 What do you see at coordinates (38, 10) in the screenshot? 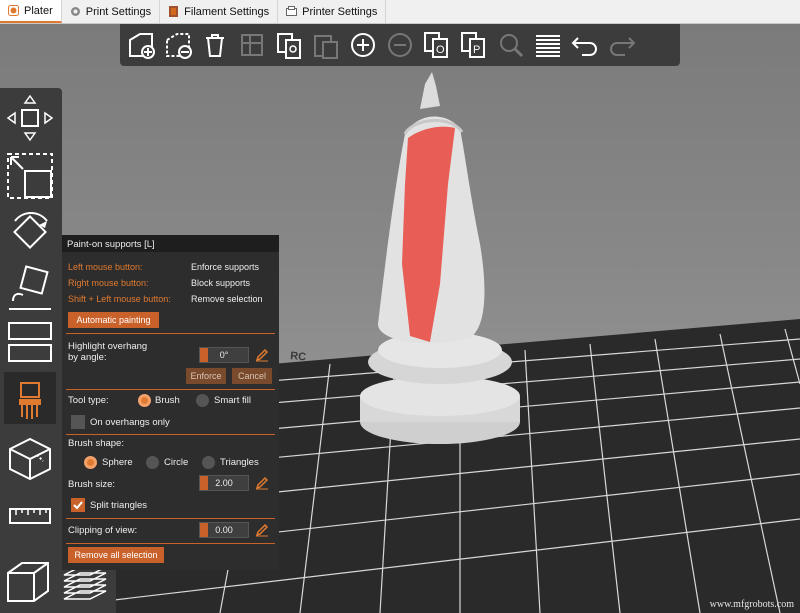
I see `tab-label: Plater` at bounding box center [38, 10].